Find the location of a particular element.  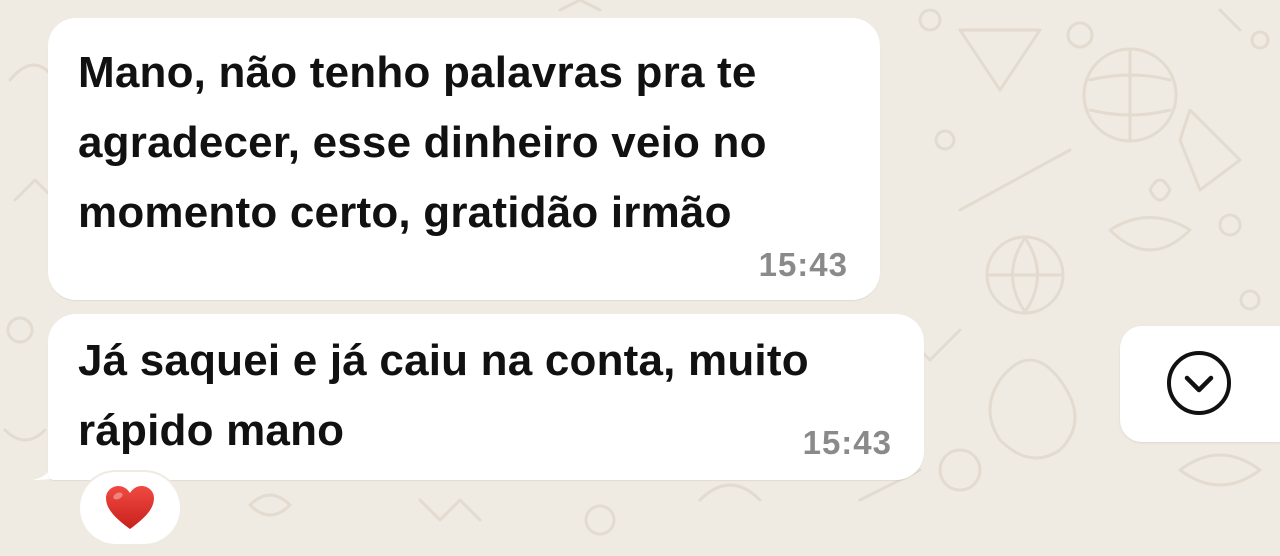

heart-emoji-icon is located at coordinates (130, 507).